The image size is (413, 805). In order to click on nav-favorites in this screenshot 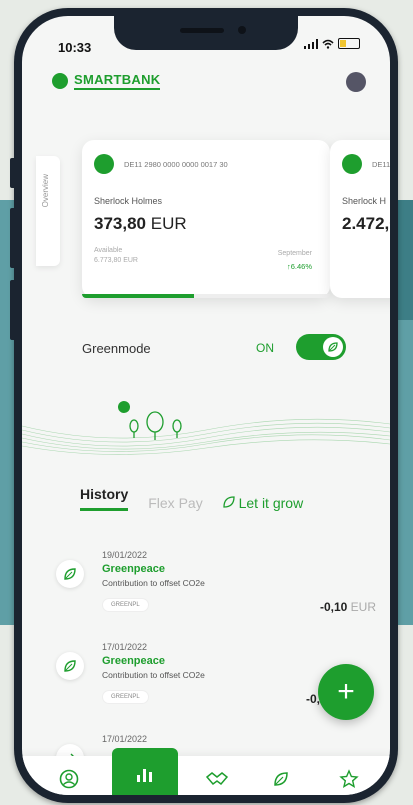, I will do `click(349, 775)`.